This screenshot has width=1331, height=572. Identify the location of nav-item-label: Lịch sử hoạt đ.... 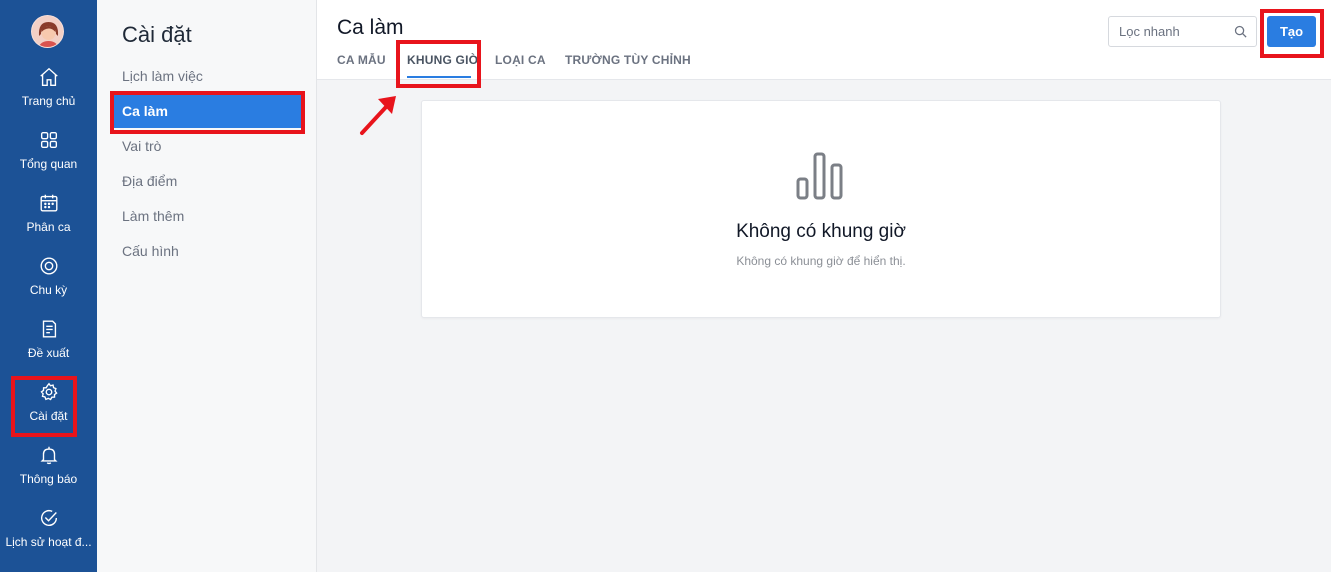
(48, 542).